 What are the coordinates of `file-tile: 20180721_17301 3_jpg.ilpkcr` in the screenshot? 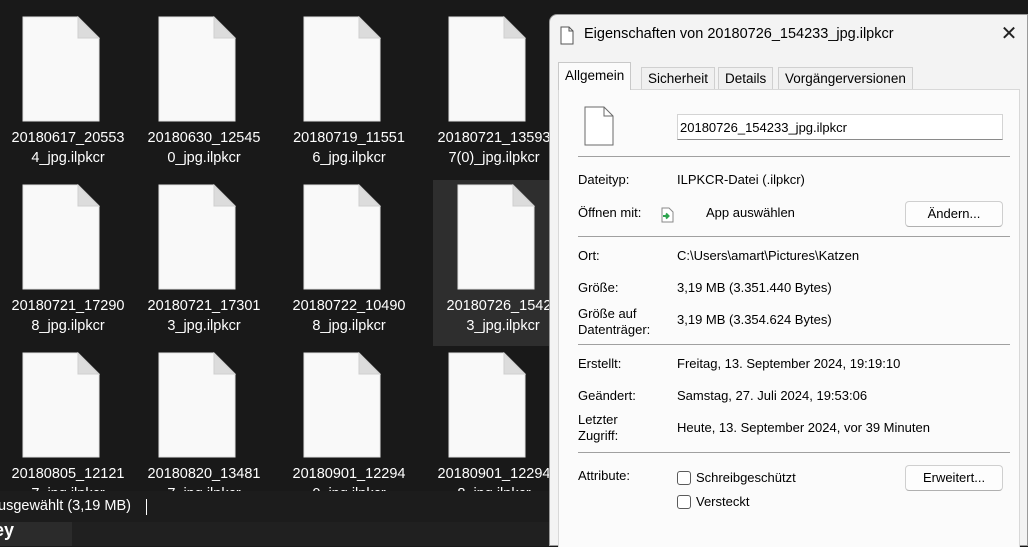 It's located at (204, 263).